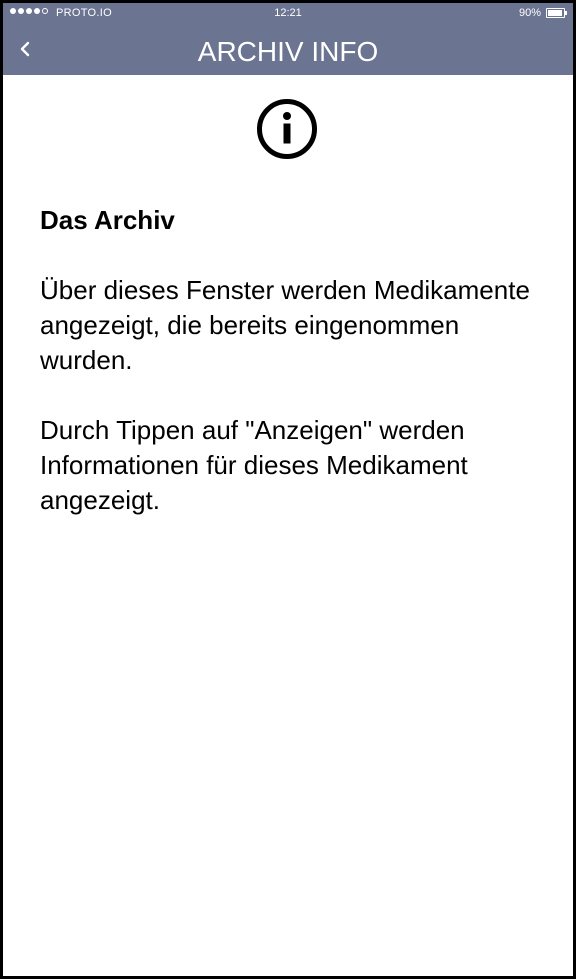  I want to click on battery-icon, so click(556, 13).